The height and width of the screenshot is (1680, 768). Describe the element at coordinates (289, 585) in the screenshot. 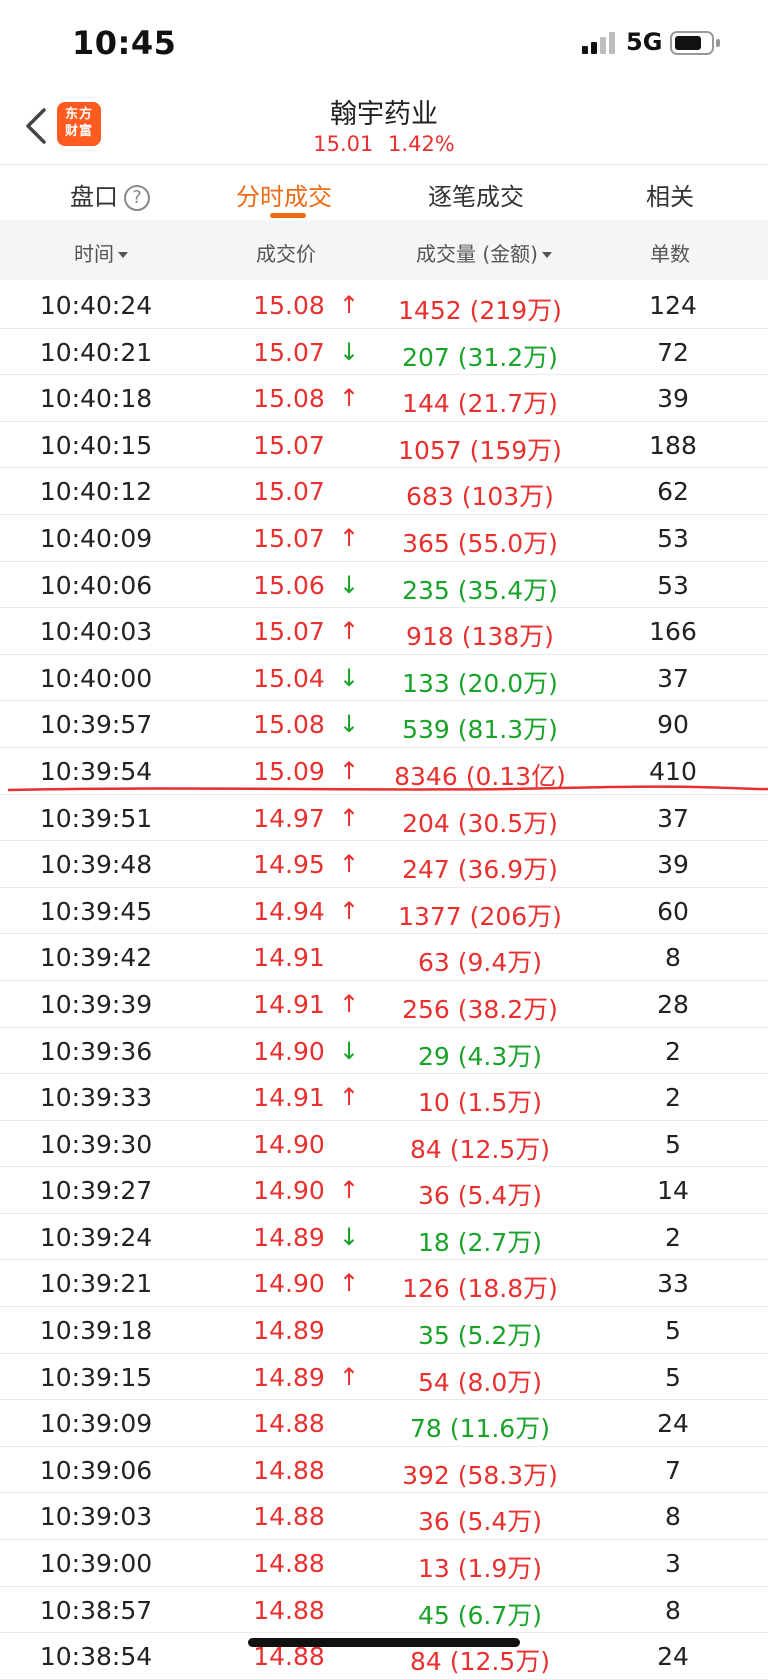

I see `trade-price: 15.06` at that location.